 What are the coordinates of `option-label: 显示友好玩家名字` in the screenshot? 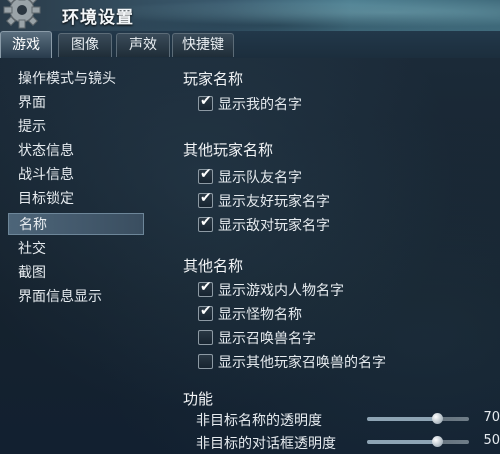 It's located at (274, 202).